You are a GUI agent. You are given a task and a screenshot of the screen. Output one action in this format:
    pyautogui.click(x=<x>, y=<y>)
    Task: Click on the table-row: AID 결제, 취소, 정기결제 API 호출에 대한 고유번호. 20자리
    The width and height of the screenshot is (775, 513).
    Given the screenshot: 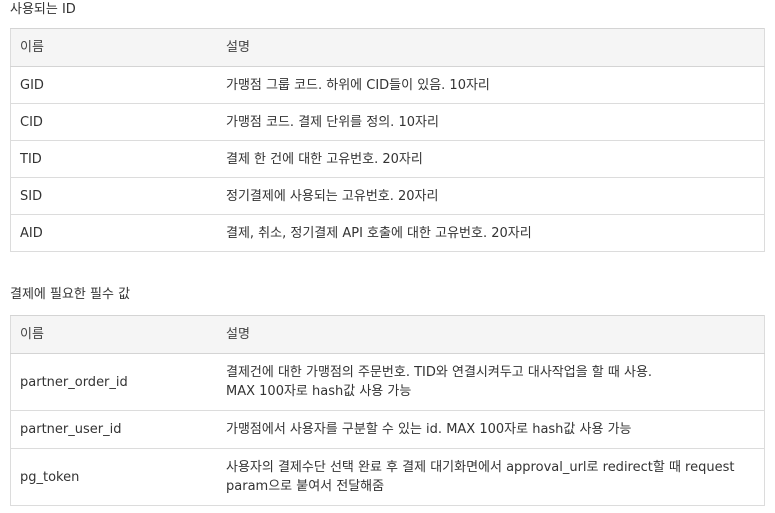 What is the action you would take?
    pyautogui.click(x=387, y=233)
    